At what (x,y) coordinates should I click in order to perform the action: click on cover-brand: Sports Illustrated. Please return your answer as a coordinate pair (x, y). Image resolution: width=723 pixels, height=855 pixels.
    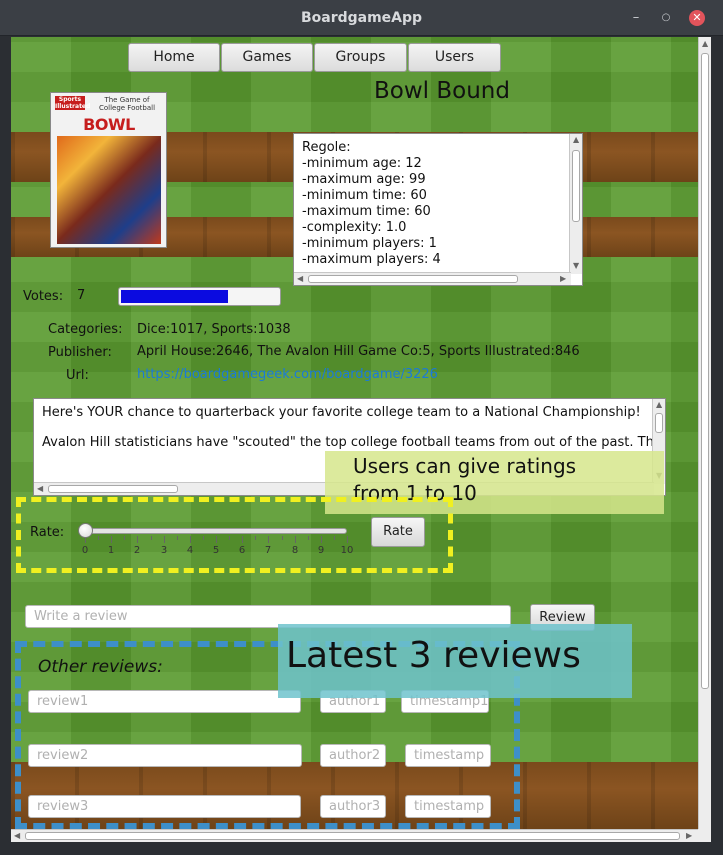
    Looking at the image, I should click on (73, 103).